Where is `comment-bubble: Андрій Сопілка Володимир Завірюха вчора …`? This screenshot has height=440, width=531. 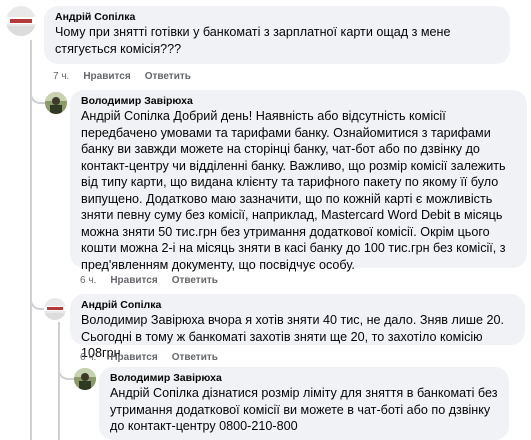
comment-bubble: Андрій Сопілка Володимир Завірюха вчора … is located at coordinates (297, 327).